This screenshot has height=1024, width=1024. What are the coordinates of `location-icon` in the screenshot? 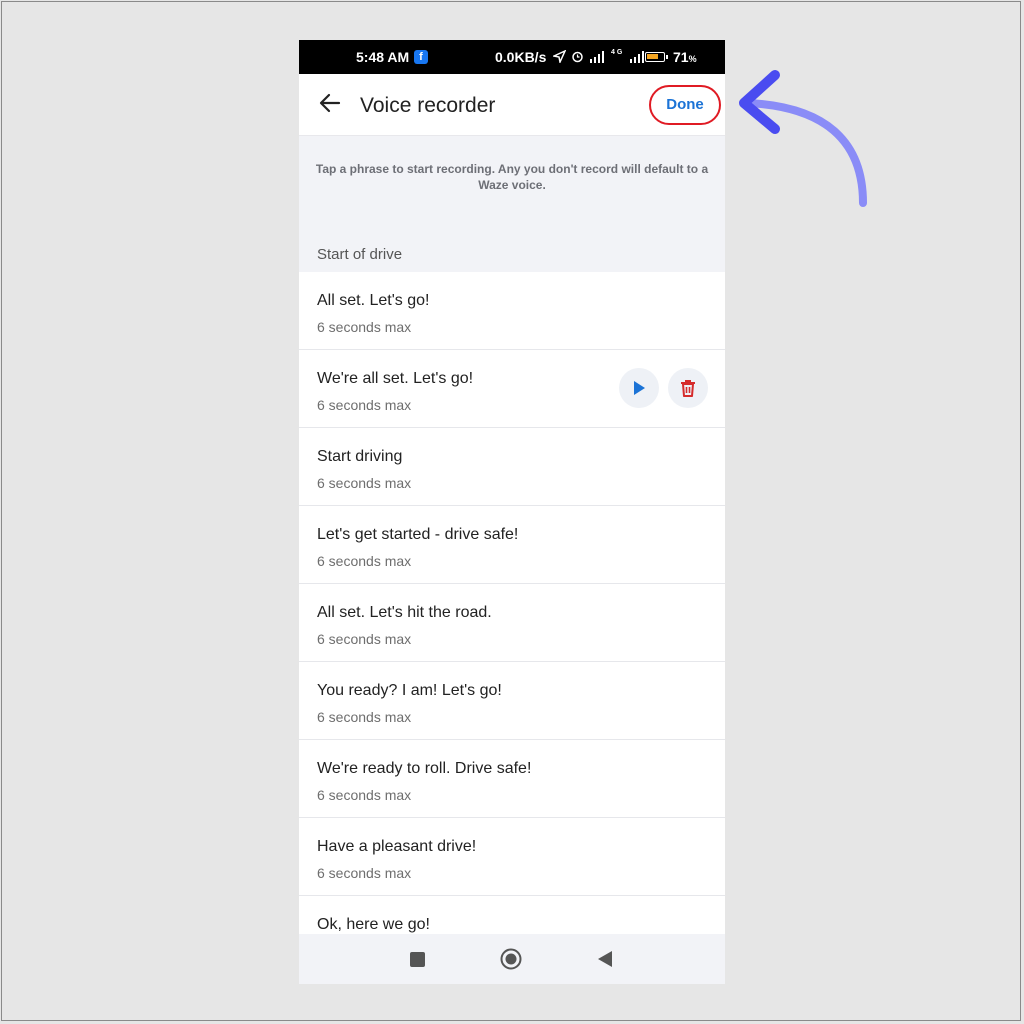 It's located at (559, 57).